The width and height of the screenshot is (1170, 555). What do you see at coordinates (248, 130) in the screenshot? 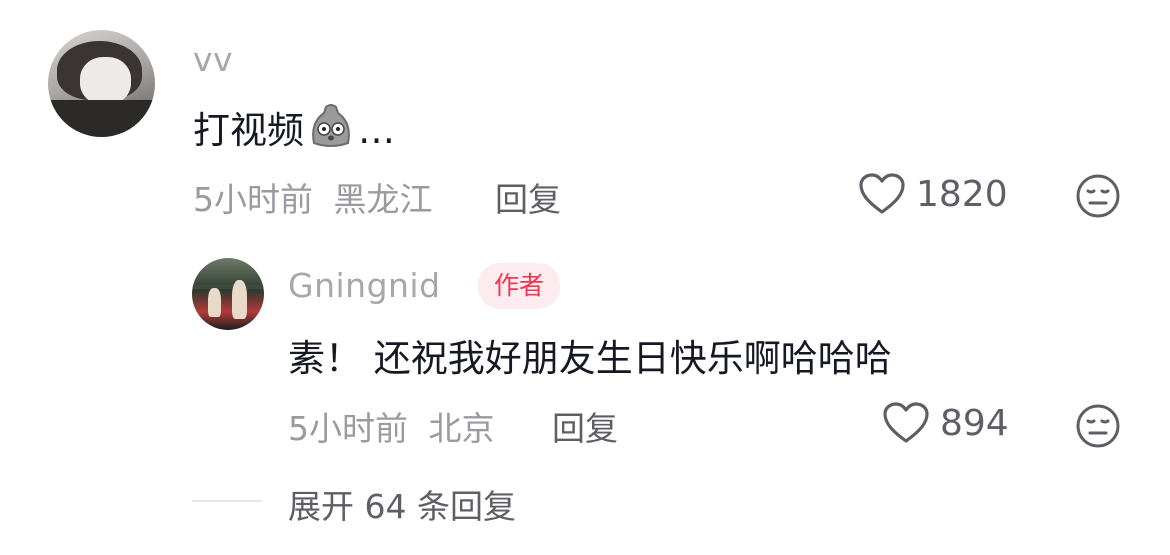
I see `comment-text-body: 打视频` at bounding box center [248, 130].